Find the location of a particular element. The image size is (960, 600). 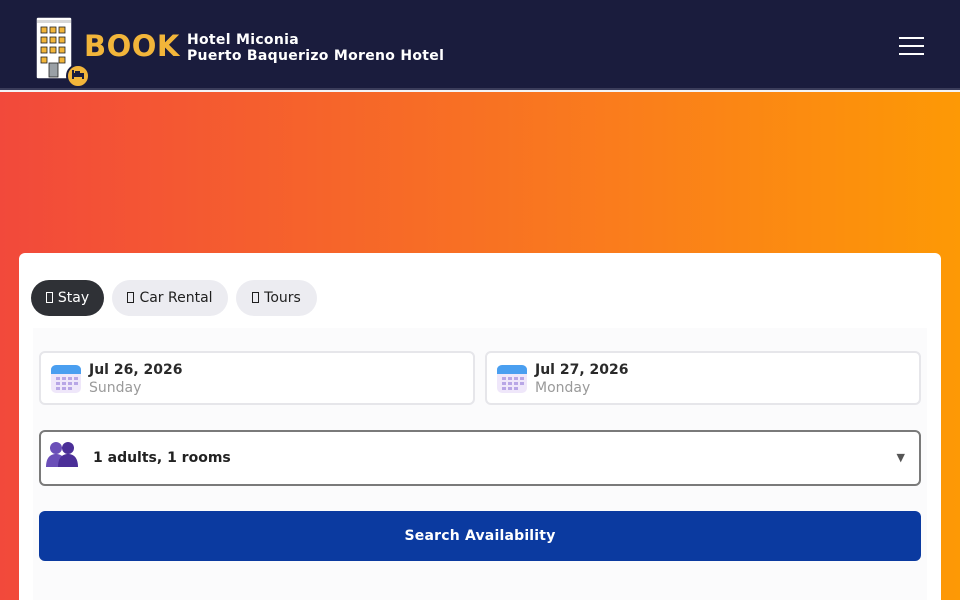

tab-label: Car Rental is located at coordinates (176, 298).